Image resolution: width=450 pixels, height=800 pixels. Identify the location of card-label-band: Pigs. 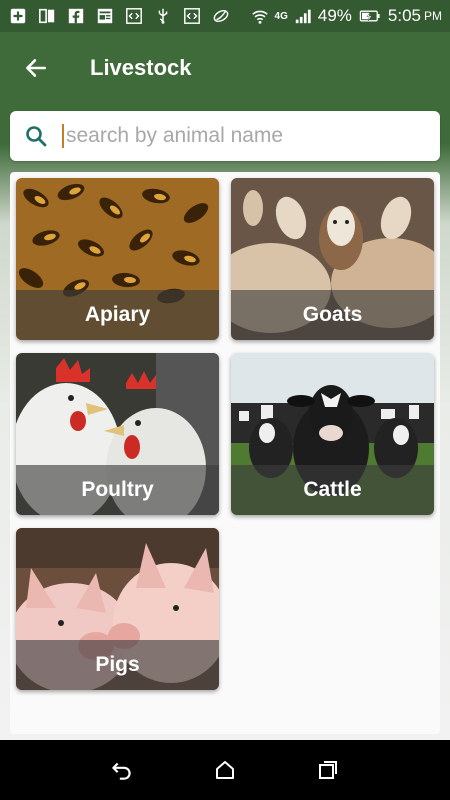
(117, 665).